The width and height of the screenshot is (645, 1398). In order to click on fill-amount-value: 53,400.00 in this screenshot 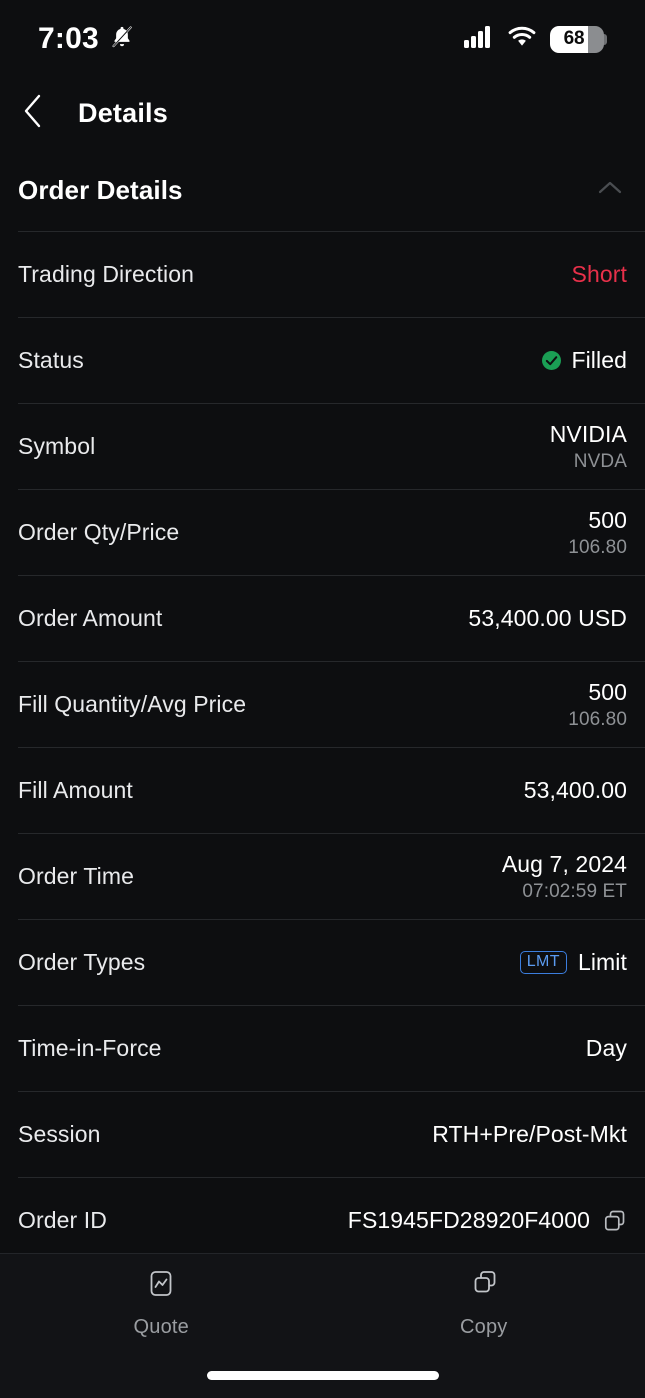, I will do `click(575, 790)`.